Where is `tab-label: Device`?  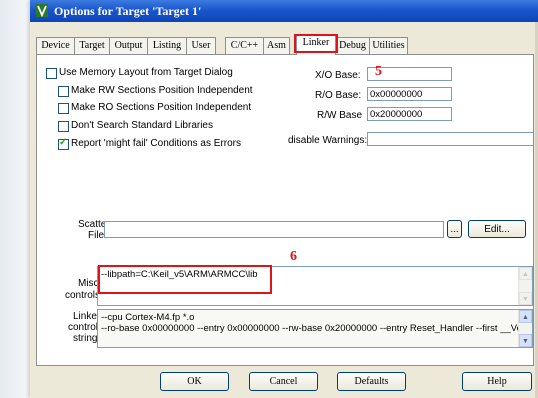
tab-label: Device is located at coordinates (55, 45).